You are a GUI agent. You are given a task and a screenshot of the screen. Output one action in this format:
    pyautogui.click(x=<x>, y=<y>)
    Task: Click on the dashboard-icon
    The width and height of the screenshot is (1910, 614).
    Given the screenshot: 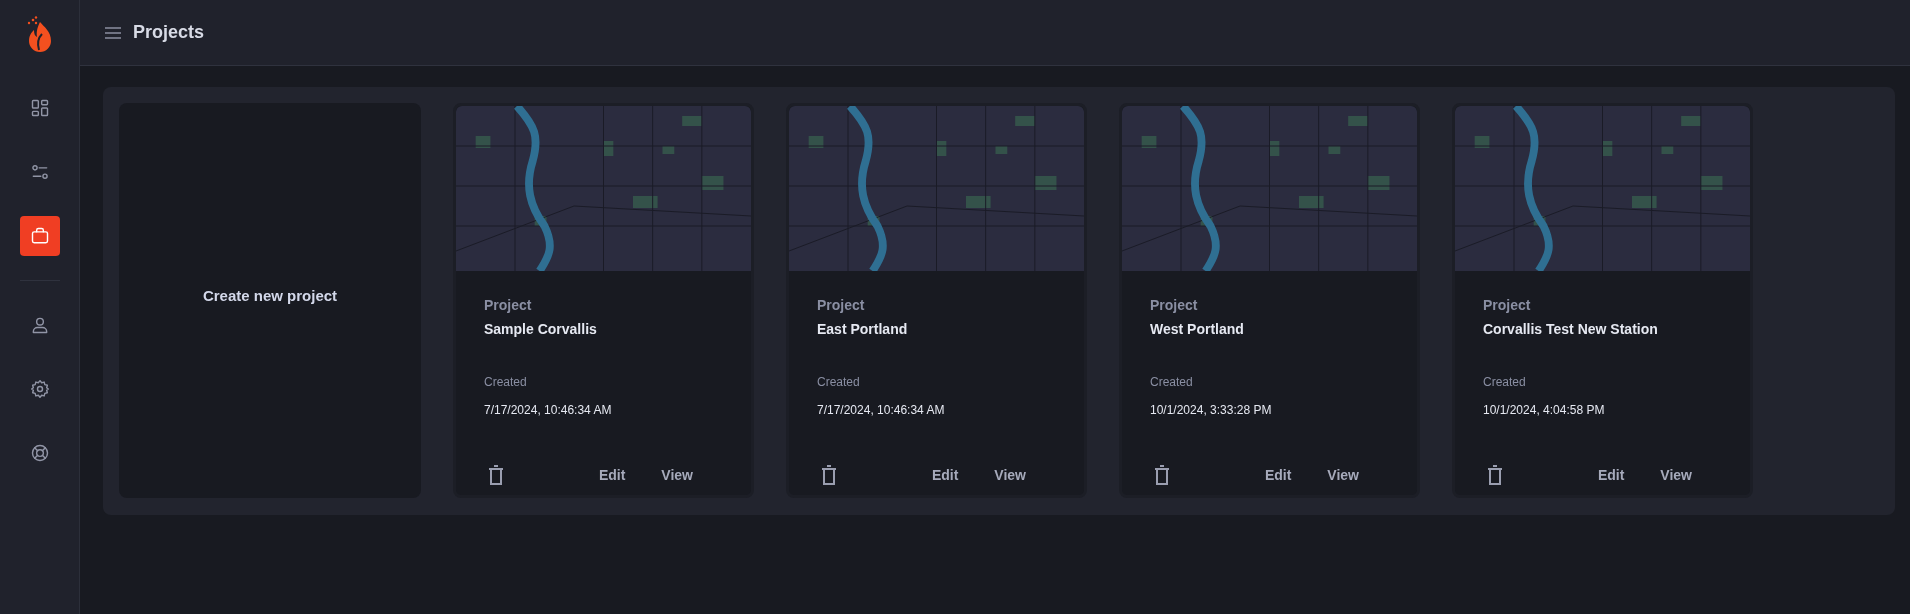 What is the action you would take?
    pyautogui.click(x=39, y=108)
    